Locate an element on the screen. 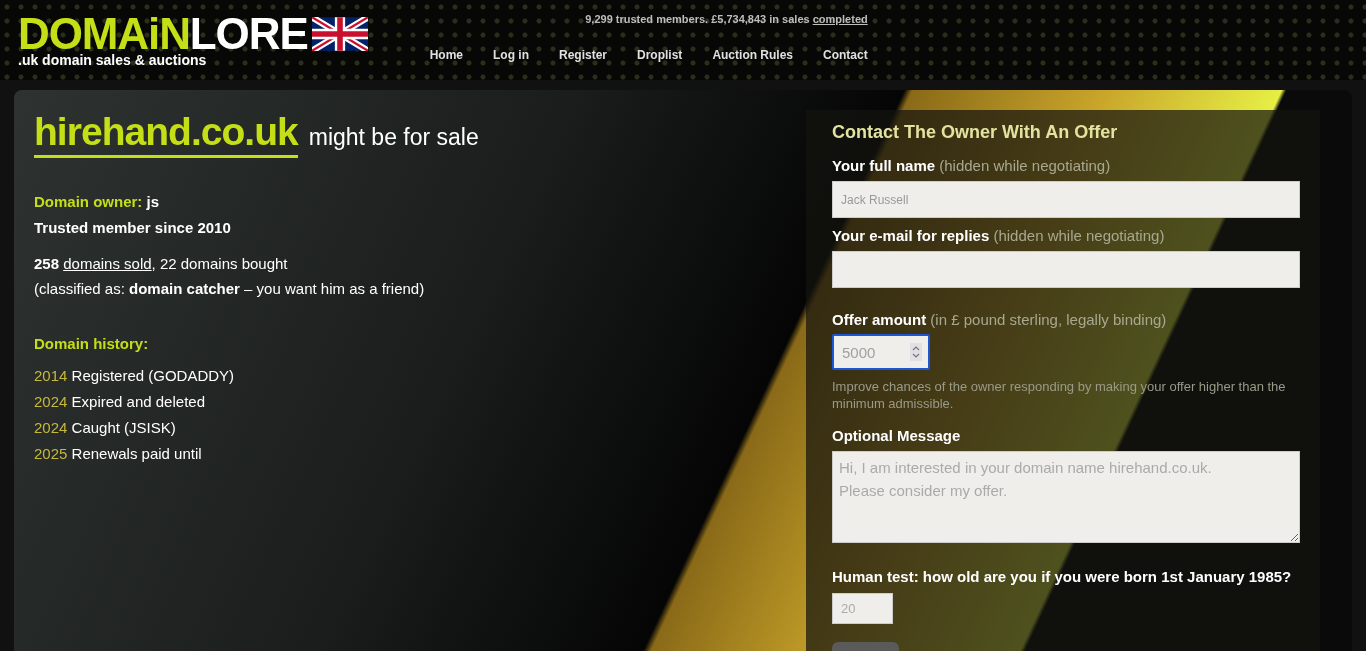 This screenshot has width=1366, height=651. nav-link: Home is located at coordinates (446, 54).